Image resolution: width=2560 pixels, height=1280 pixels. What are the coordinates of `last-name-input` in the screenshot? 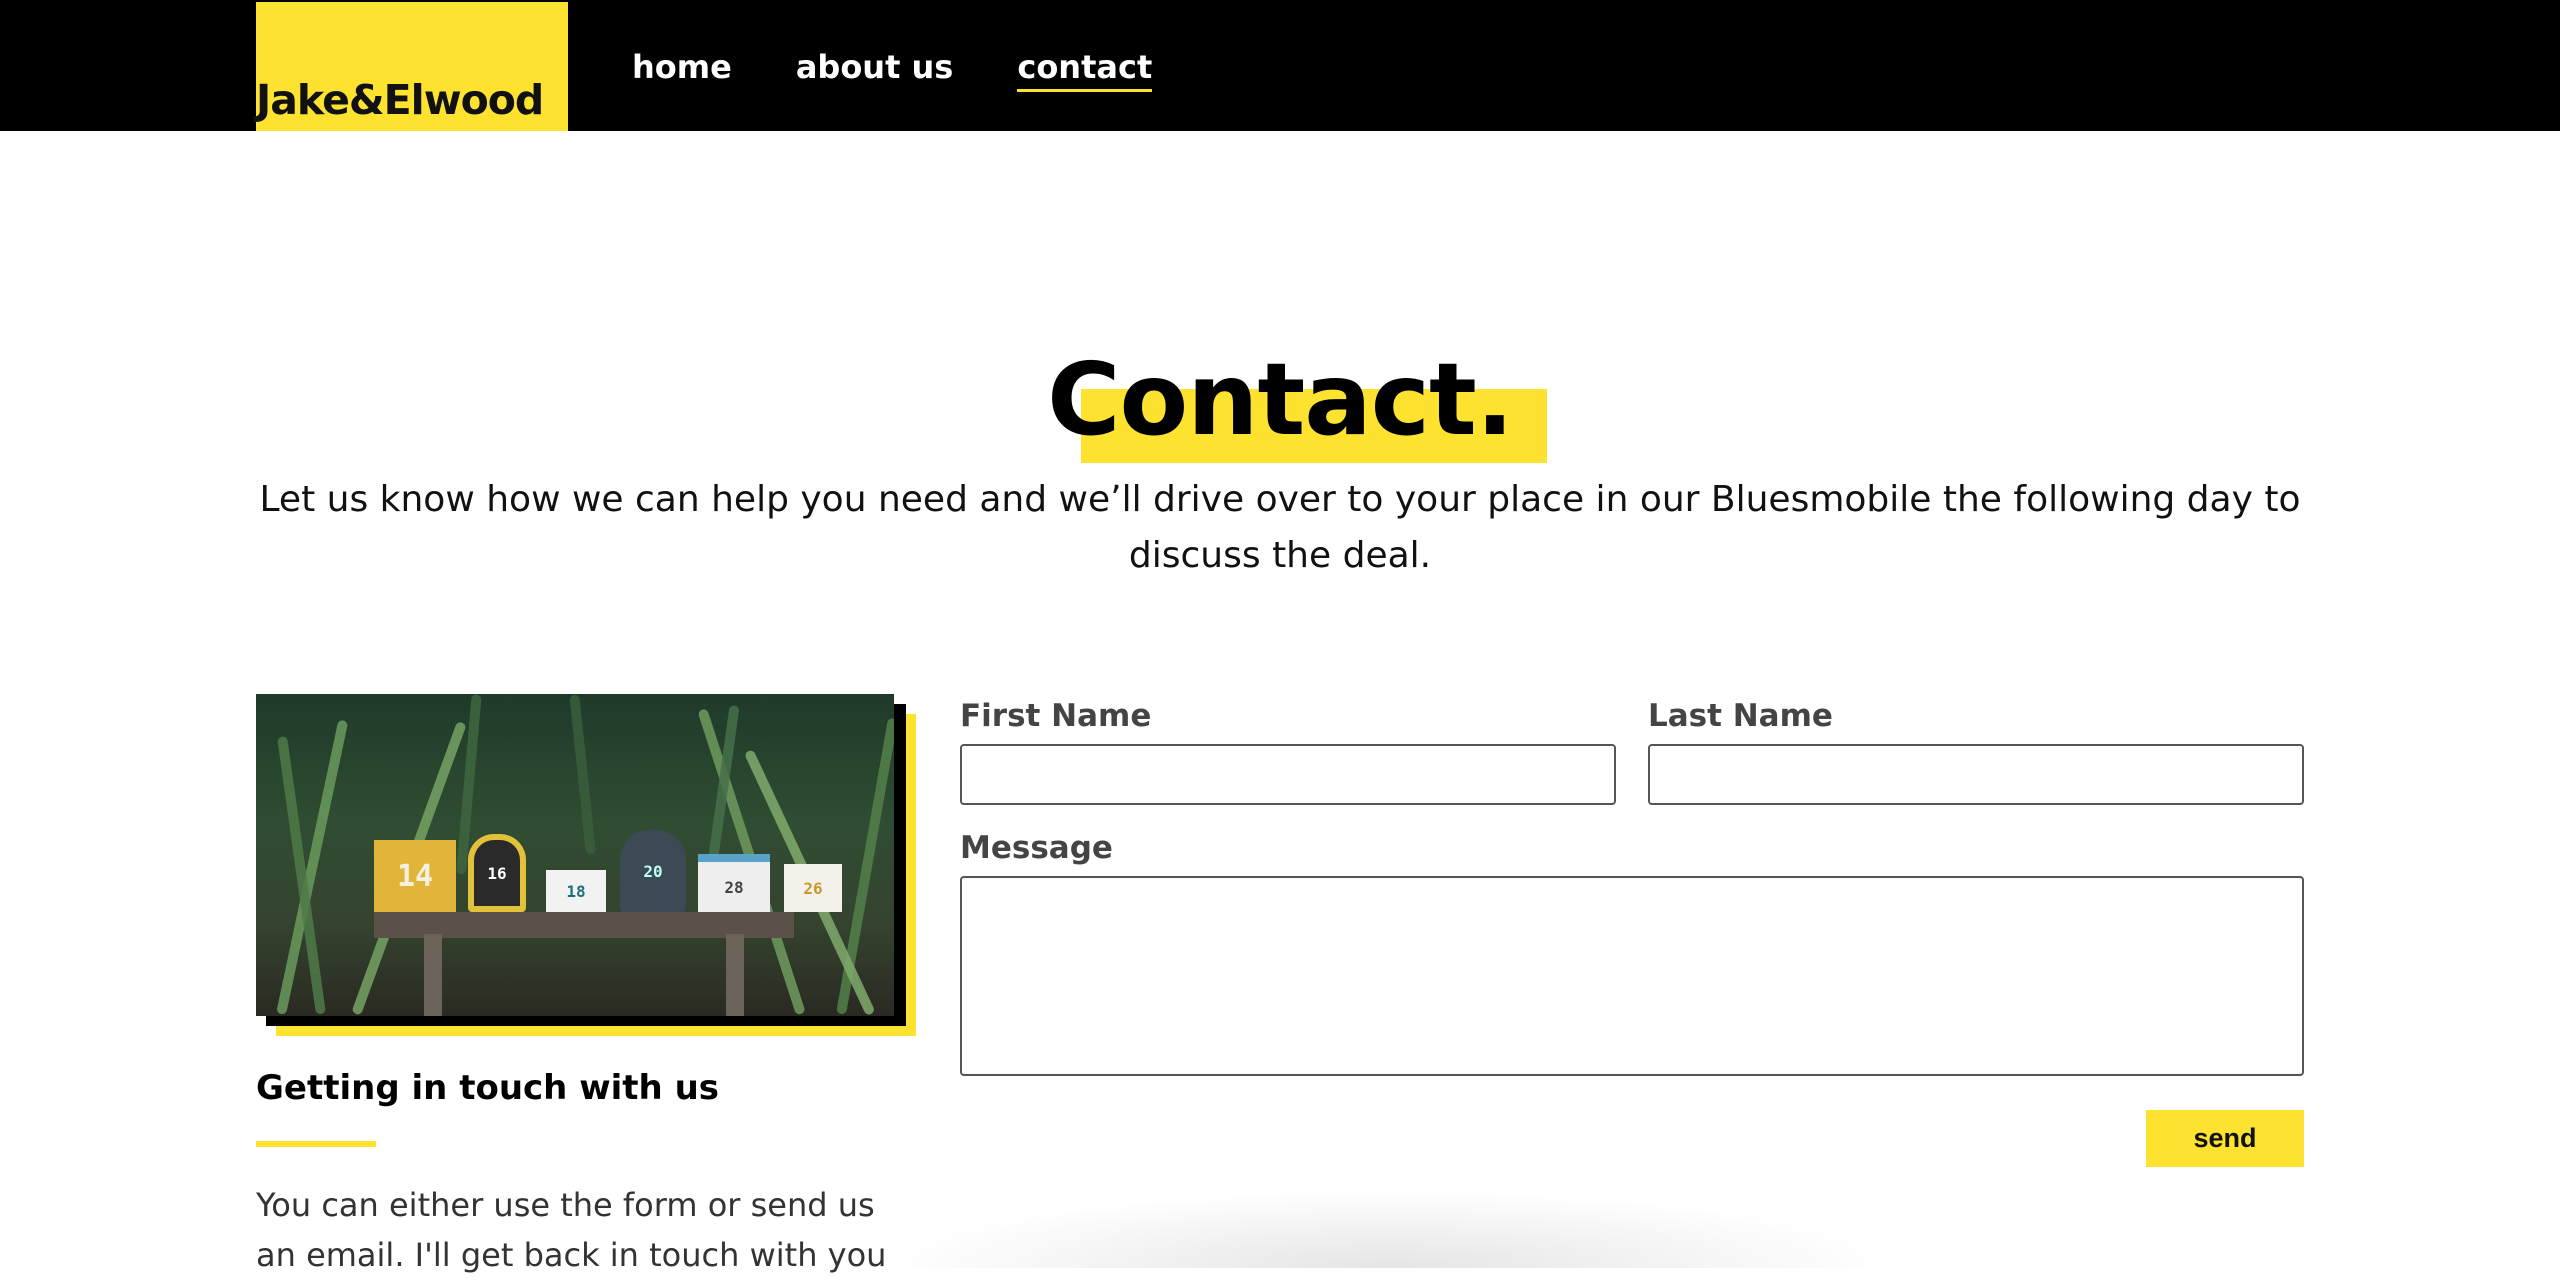 It's located at (1976, 774).